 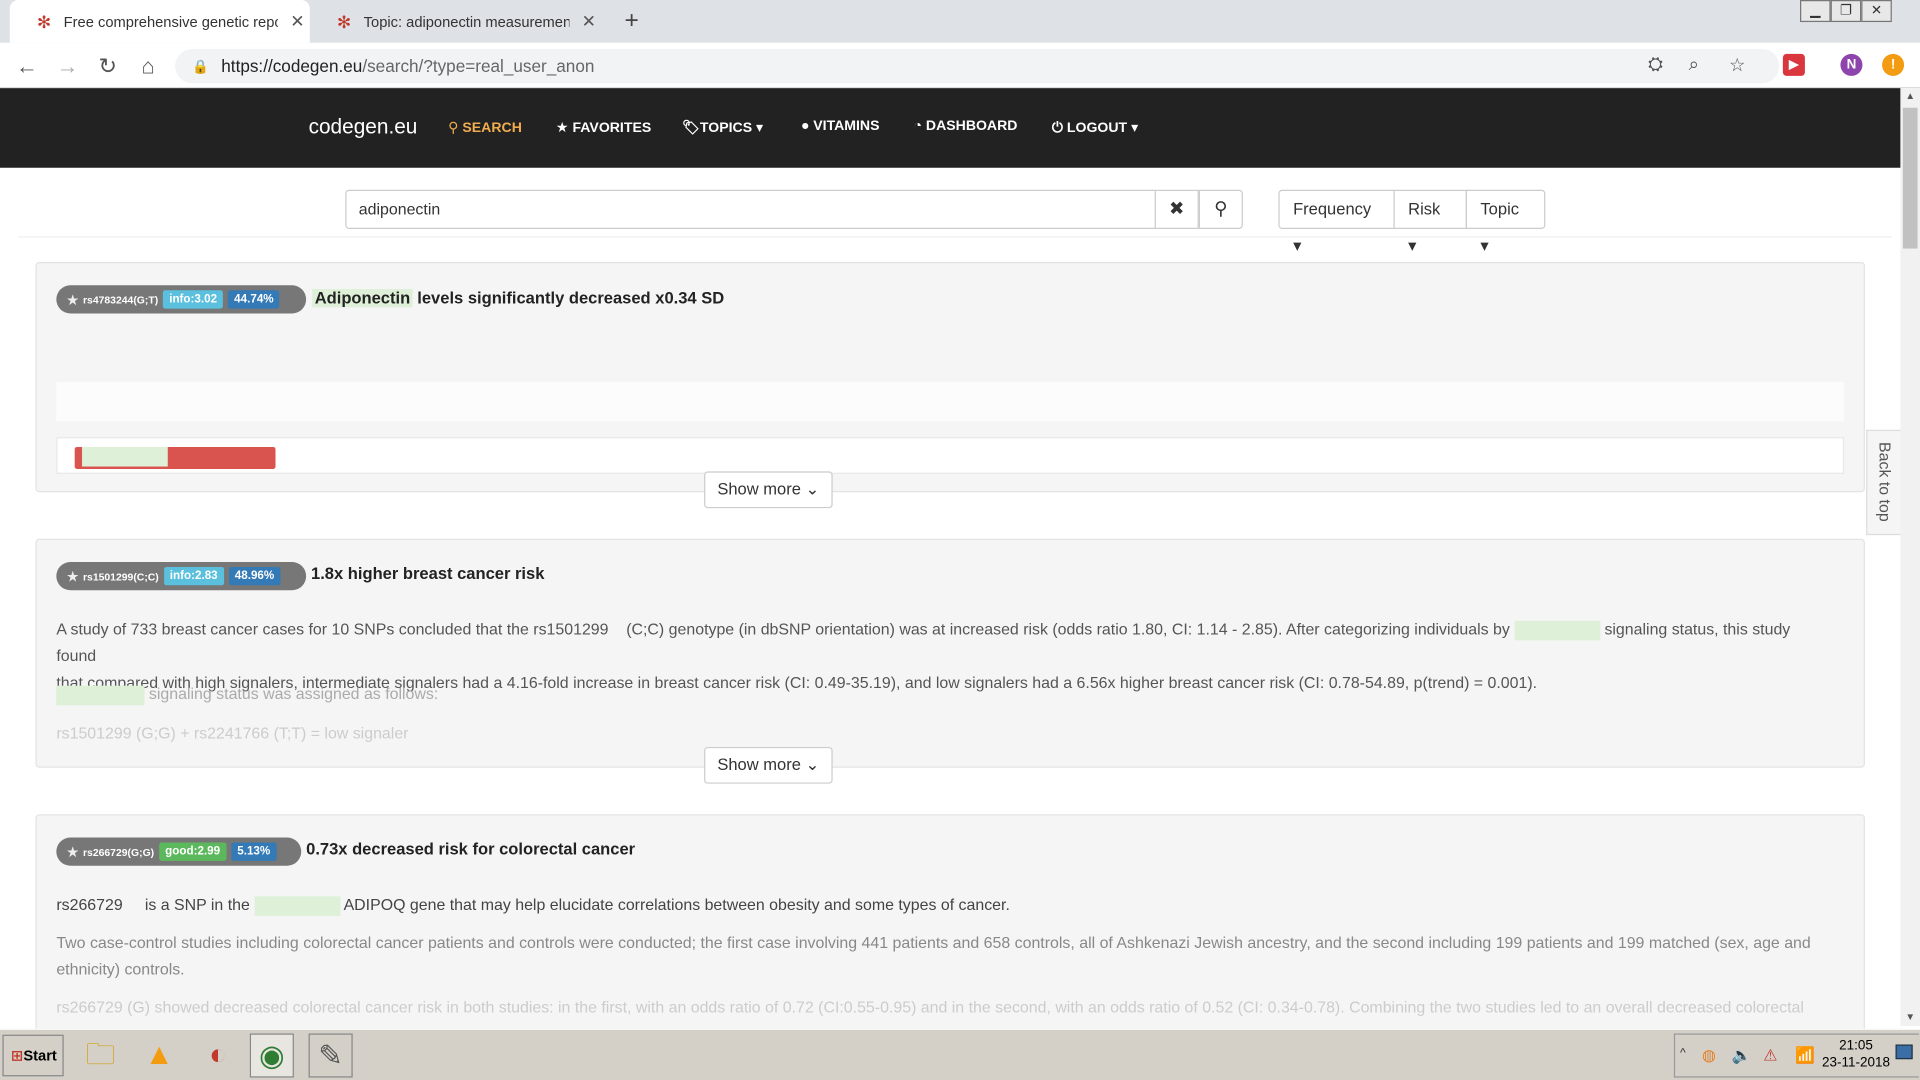 I want to click on tab-title: Topic: adiponectin measurement | c, so click(x=466, y=21).